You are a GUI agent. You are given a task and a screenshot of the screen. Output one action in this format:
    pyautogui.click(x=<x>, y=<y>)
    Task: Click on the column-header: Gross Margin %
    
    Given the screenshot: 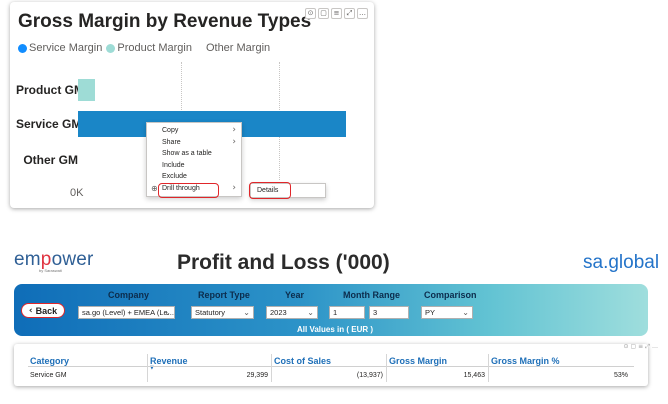 What is the action you would take?
    pyautogui.click(x=525, y=361)
    